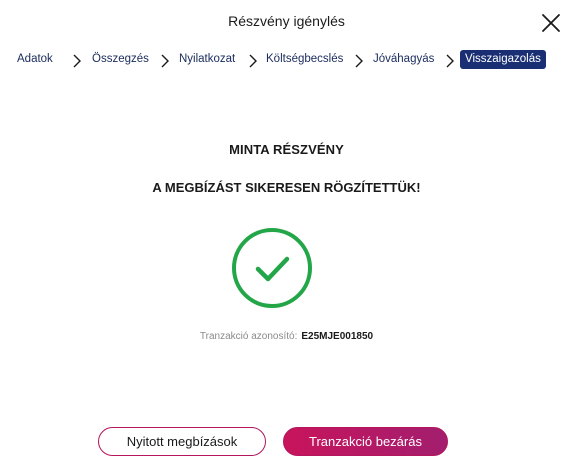 The image size is (573, 456). Describe the element at coordinates (207, 59) in the screenshot. I see `step-nyilatkozat: Nyilatkozat` at that location.